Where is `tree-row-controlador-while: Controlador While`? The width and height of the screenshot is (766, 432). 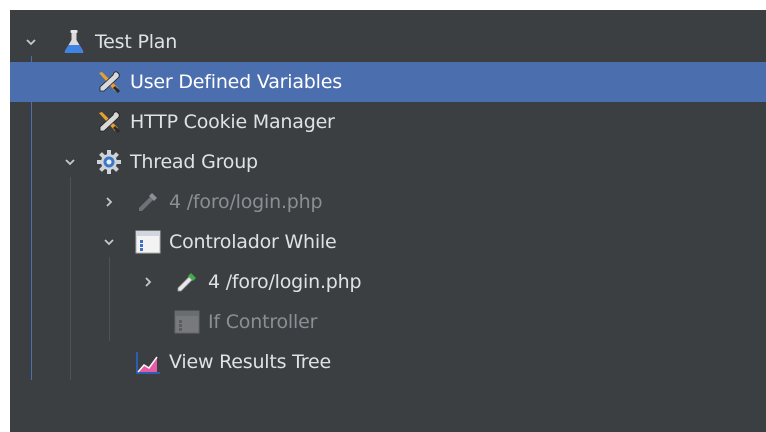
tree-row-controlador-while: Controlador While is located at coordinates (388, 242).